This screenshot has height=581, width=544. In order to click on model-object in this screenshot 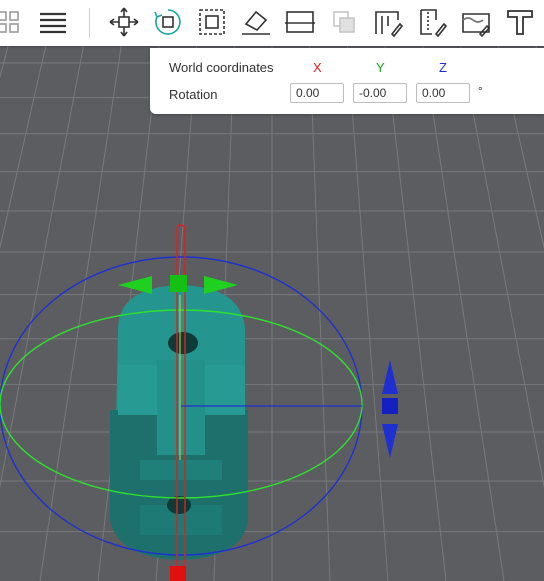, I will do `click(179, 422)`.